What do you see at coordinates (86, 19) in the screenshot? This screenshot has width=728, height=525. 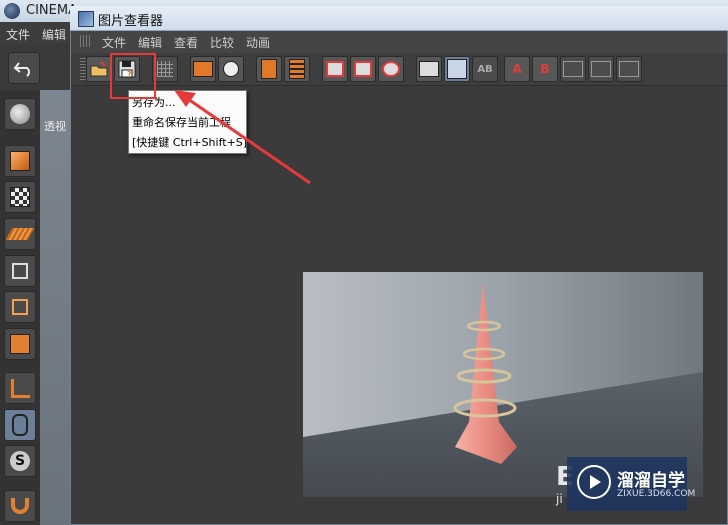 I see `picture-viewer-icon` at bounding box center [86, 19].